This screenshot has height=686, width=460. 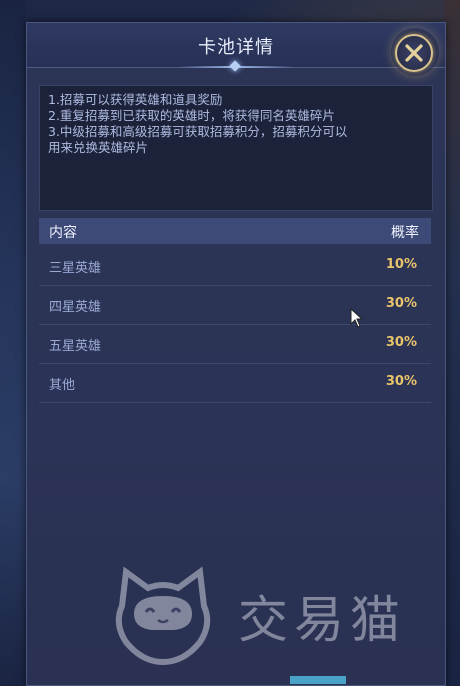 What do you see at coordinates (98, 147) in the screenshot?
I see `description-line: 用来兑换英雄碎片` at bounding box center [98, 147].